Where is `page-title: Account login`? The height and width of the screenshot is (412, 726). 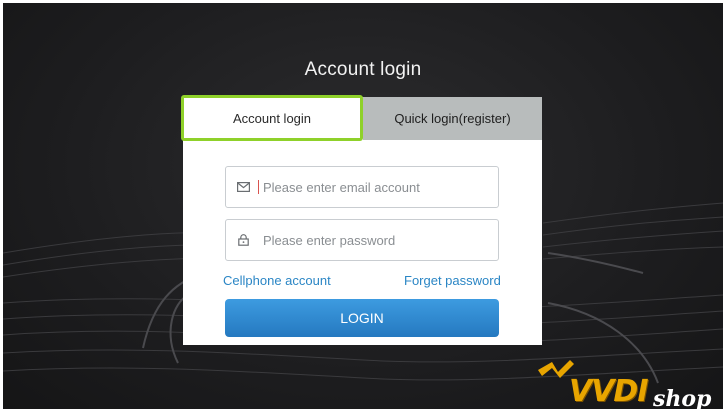 page-title: Account login is located at coordinates (363, 69).